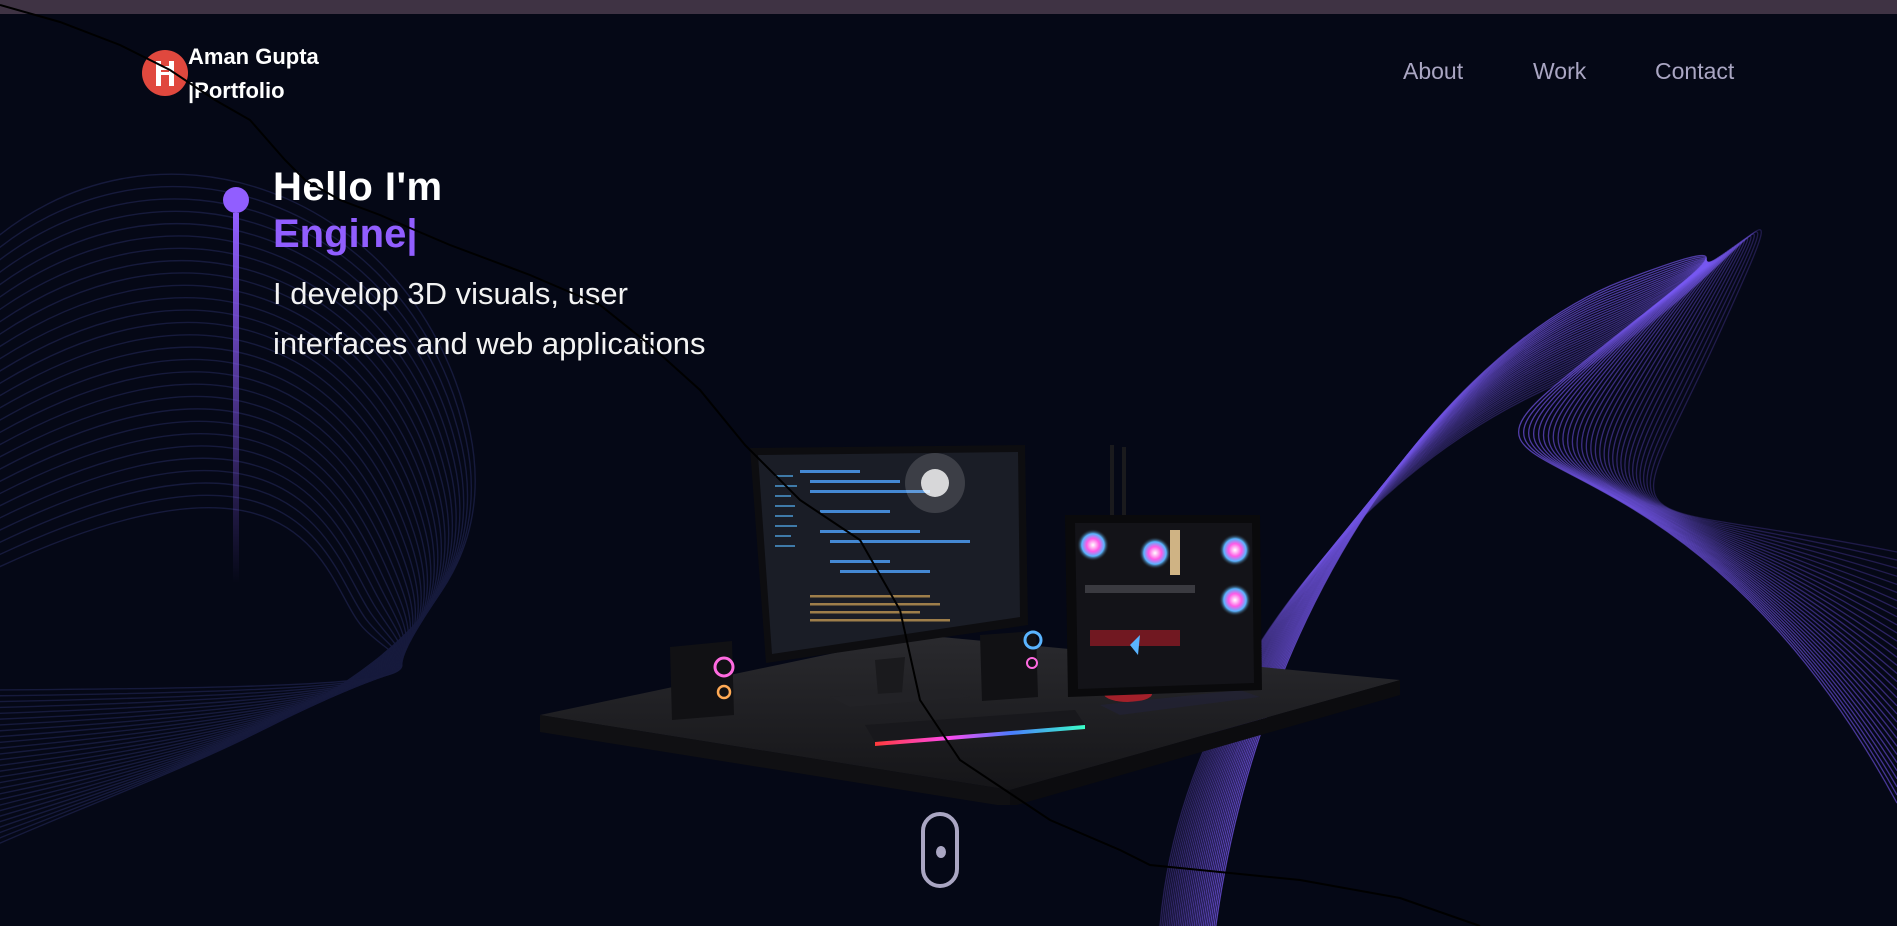 This screenshot has width=1897, height=926. I want to click on brand-name: Aman Gupta |Portfolio, so click(253, 74).